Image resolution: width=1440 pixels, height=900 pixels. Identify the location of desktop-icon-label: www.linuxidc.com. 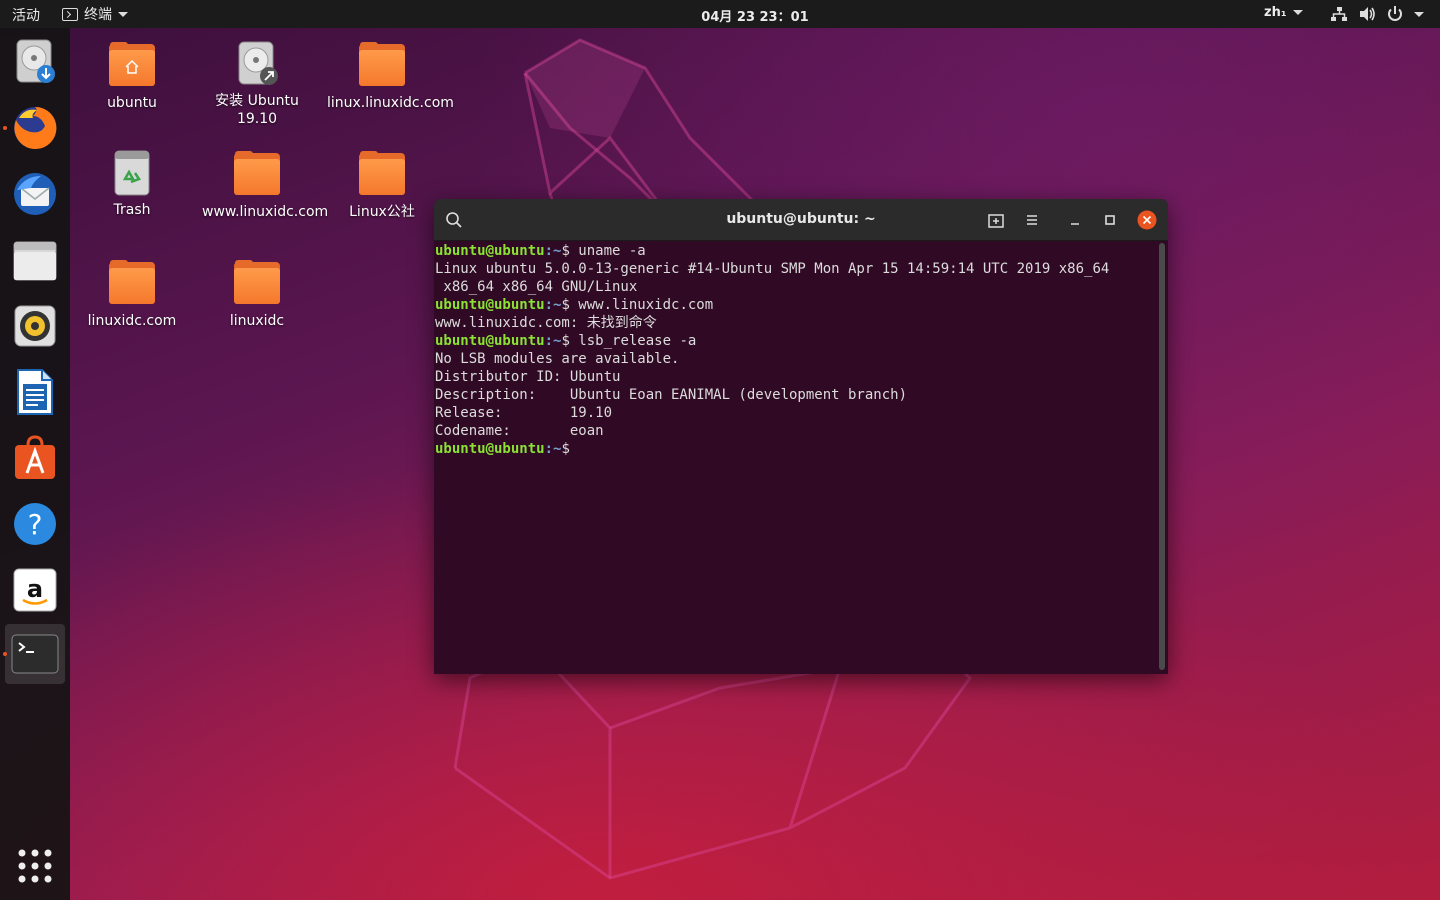
(265, 212).